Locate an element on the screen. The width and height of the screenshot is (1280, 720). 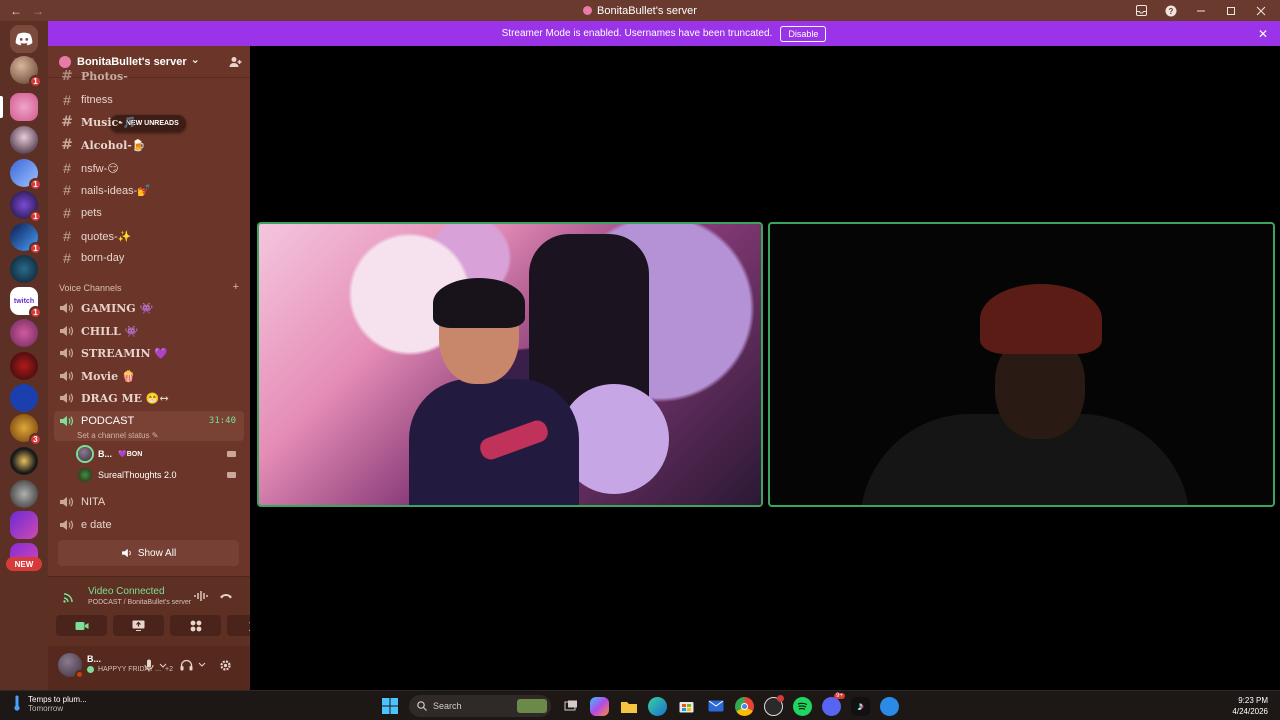
noise-suppression-icon is located at coordinates (201, 596).